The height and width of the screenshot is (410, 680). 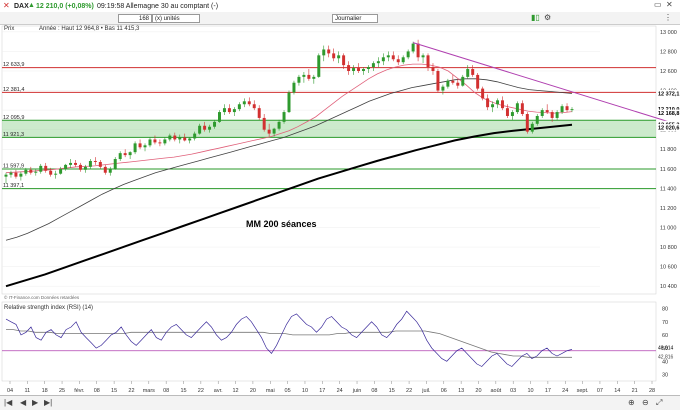 What do you see at coordinates (665, 323) in the screenshot?
I see `rsi-tick-label: 70` at bounding box center [665, 323].